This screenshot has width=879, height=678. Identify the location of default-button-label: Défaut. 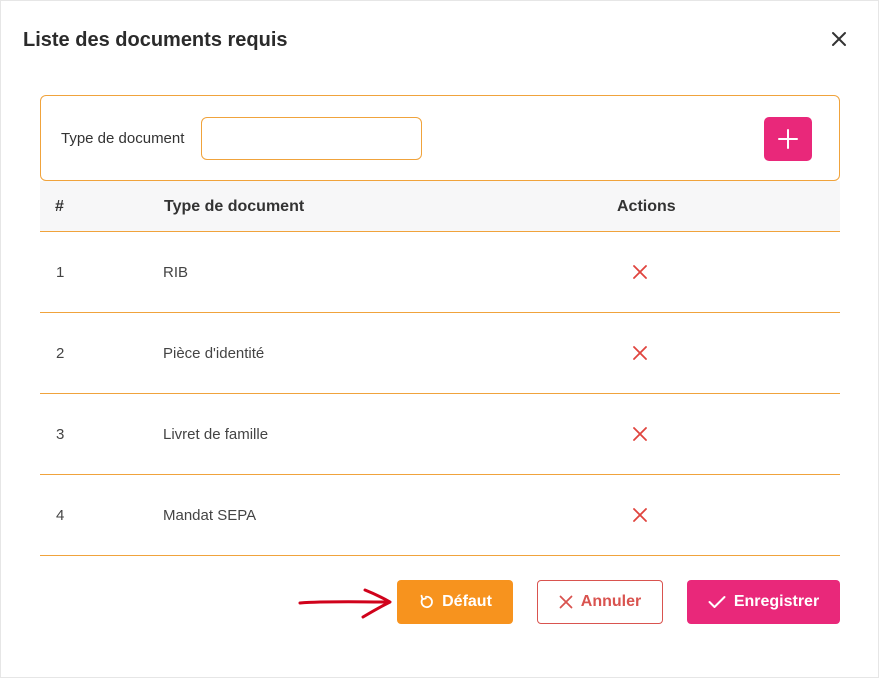
(467, 601).